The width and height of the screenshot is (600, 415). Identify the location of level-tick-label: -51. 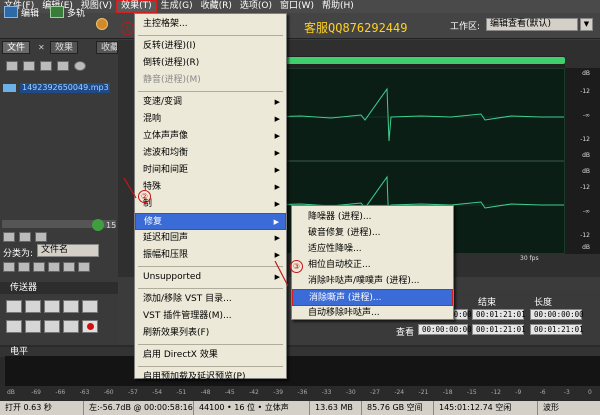
(181, 392).